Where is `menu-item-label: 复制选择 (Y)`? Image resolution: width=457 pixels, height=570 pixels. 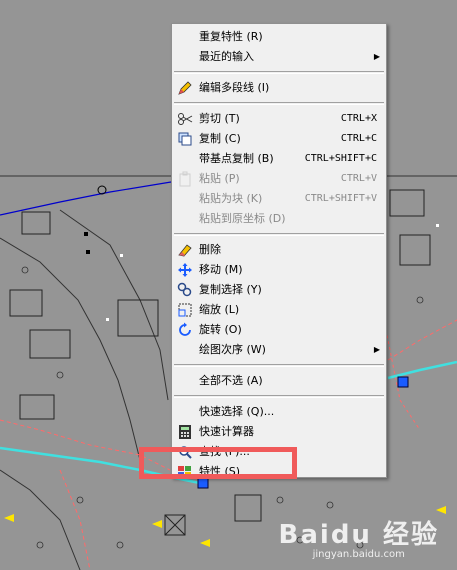 menu-item-label: 复制选择 (Y) is located at coordinates (230, 289).